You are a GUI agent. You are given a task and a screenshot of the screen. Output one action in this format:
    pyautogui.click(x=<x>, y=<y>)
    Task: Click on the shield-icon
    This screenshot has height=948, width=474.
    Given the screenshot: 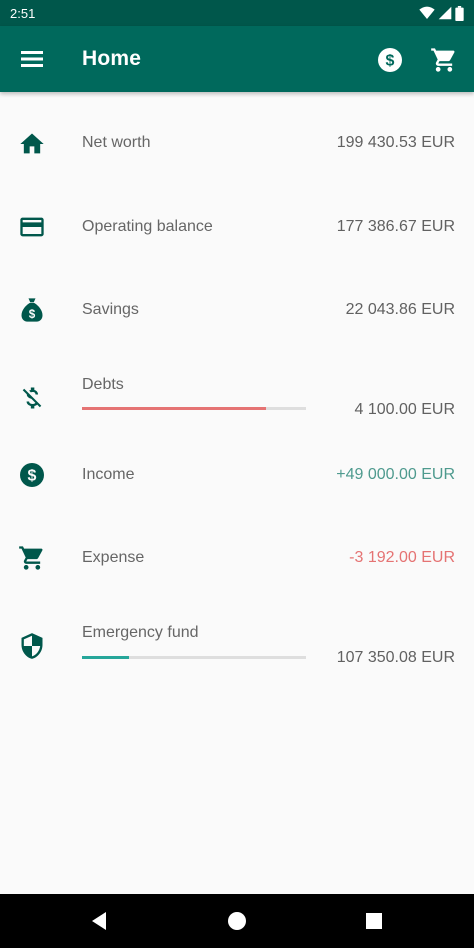 What is the action you would take?
    pyautogui.click(x=32, y=646)
    